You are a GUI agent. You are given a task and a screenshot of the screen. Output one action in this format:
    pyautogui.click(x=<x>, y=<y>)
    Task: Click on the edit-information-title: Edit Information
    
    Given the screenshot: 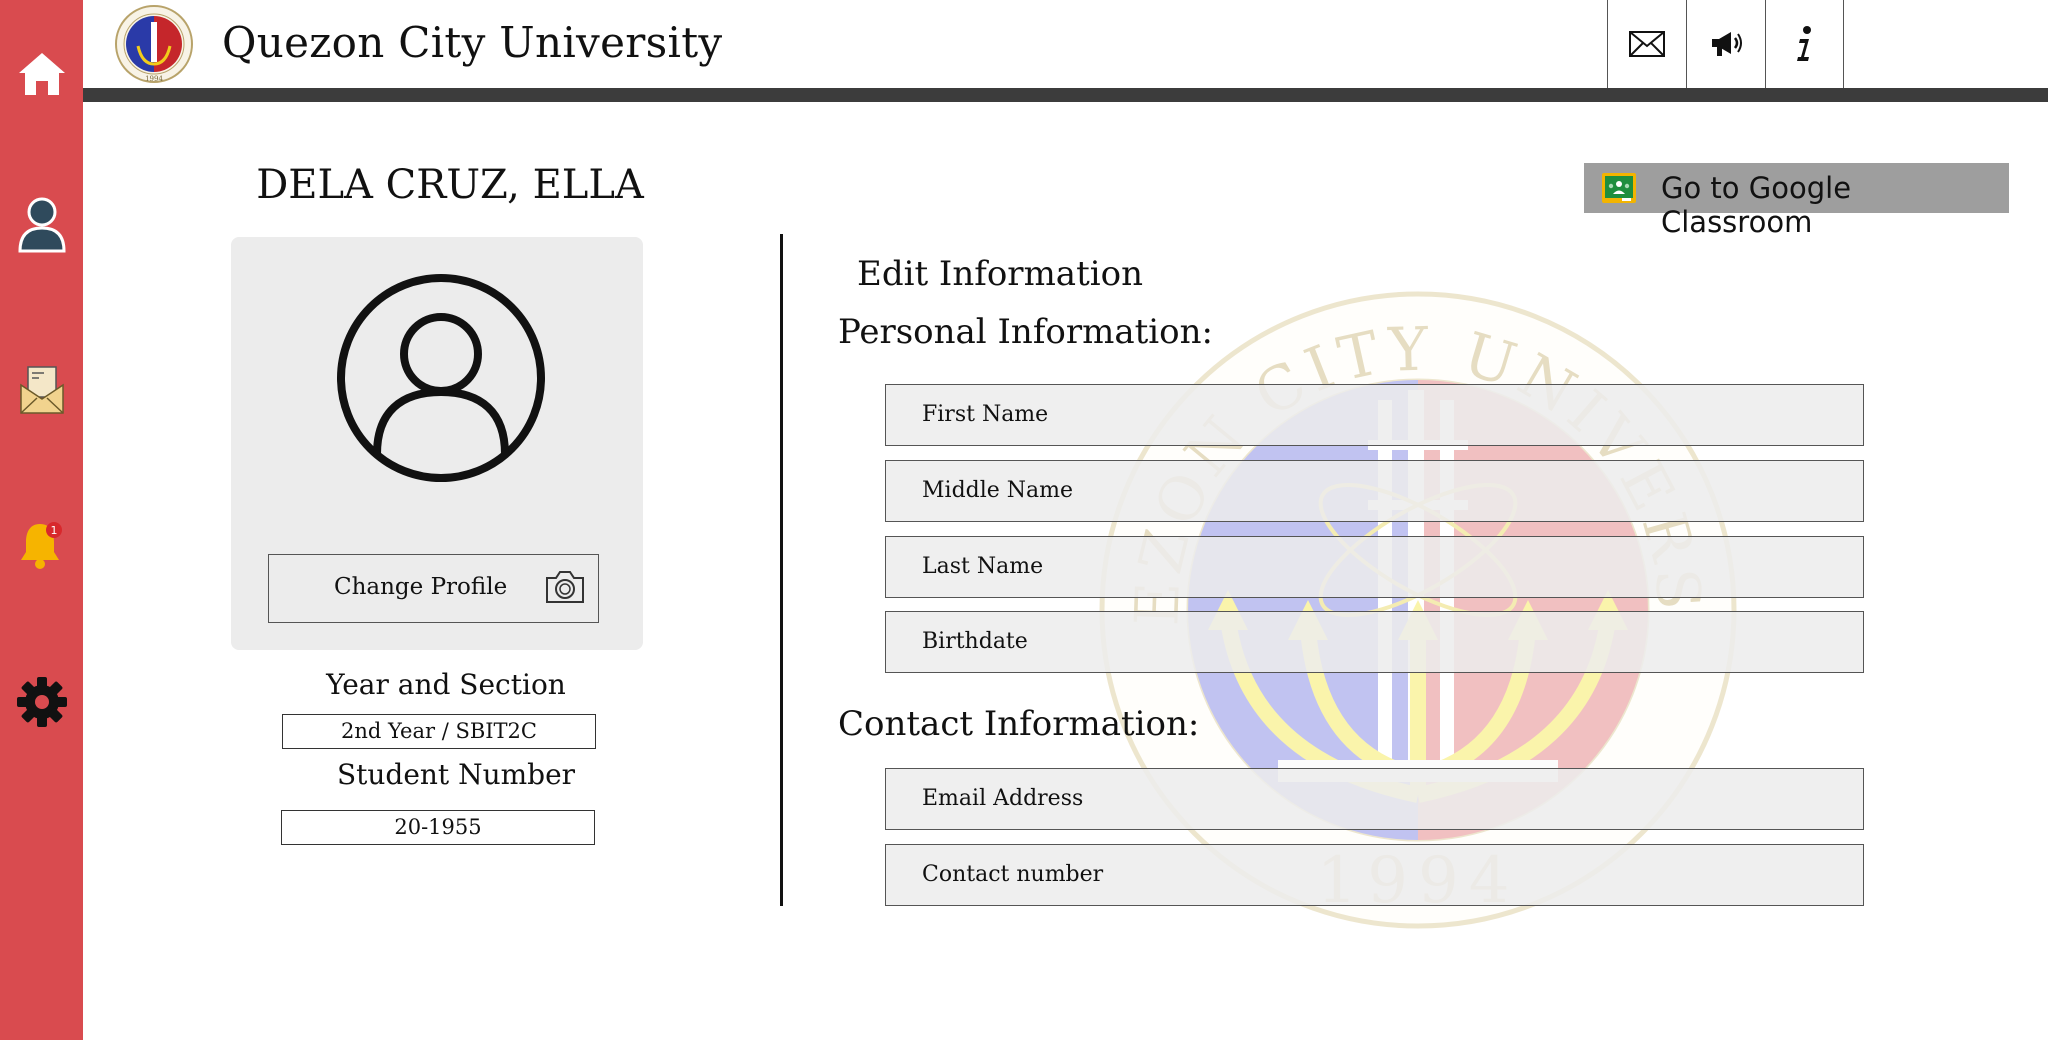 What is the action you would take?
    pyautogui.click(x=1000, y=274)
    